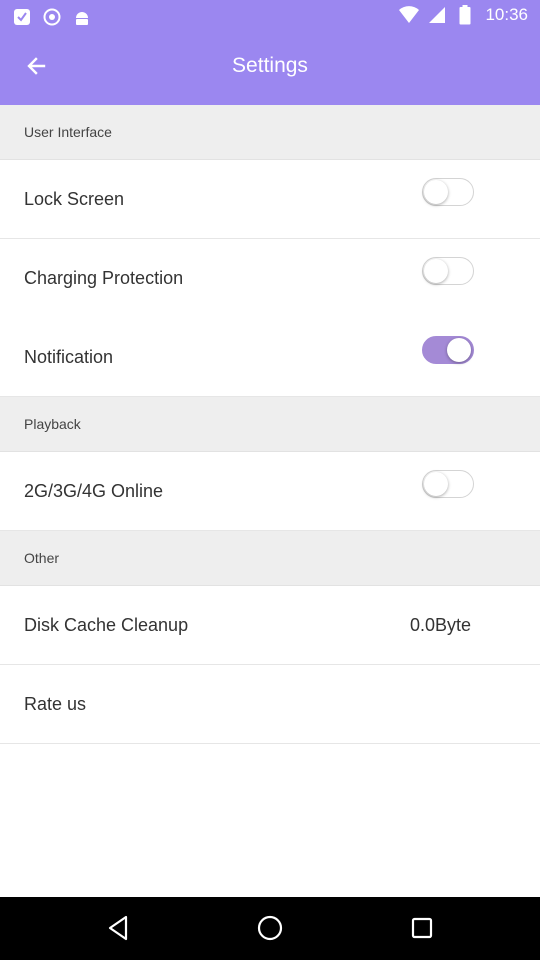  What do you see at coordinates (441, 625) in the screenshot?
I see `cache-size-value: 0.0Byte` at bounding box center [441, 625].